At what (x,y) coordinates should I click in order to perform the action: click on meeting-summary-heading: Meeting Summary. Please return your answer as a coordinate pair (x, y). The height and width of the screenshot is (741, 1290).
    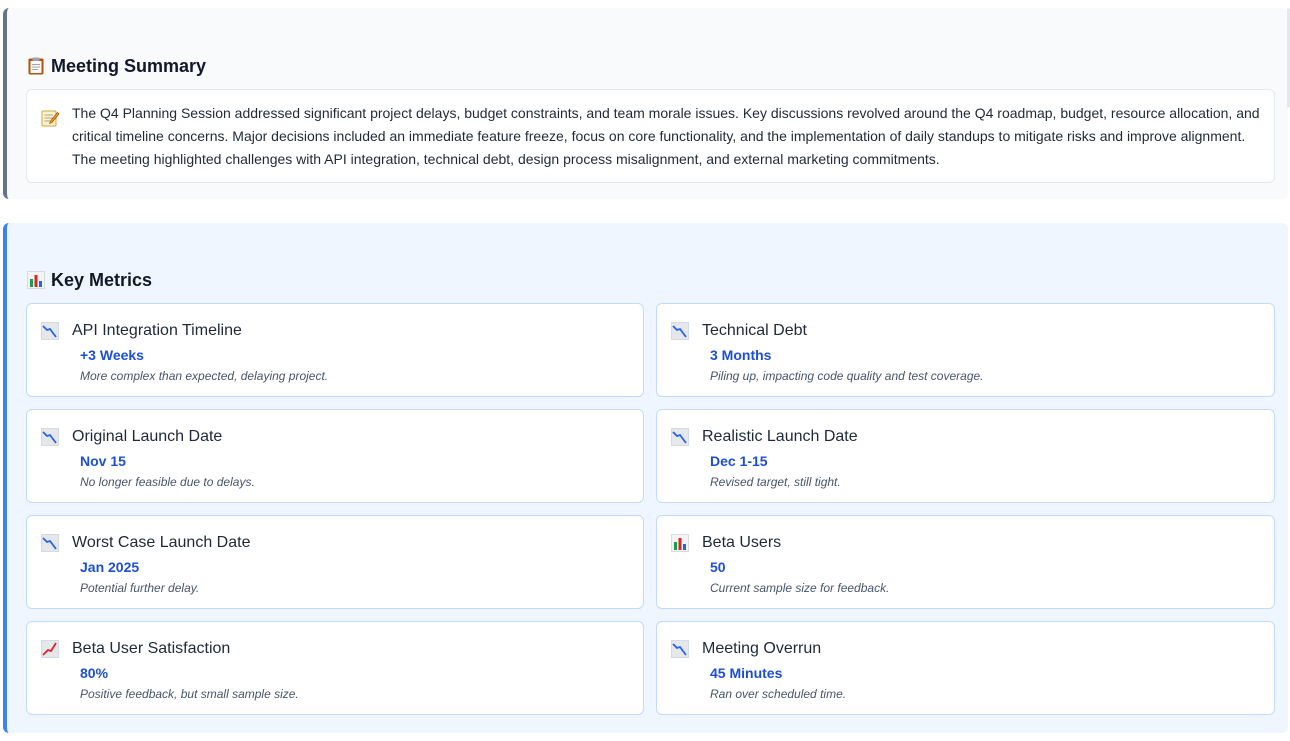
    Looking at the image, I should click on (116, 66).